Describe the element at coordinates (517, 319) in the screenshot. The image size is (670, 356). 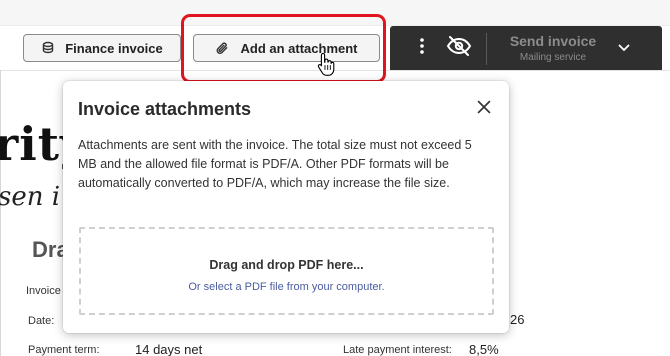
I see `date-value: 26` at that location.